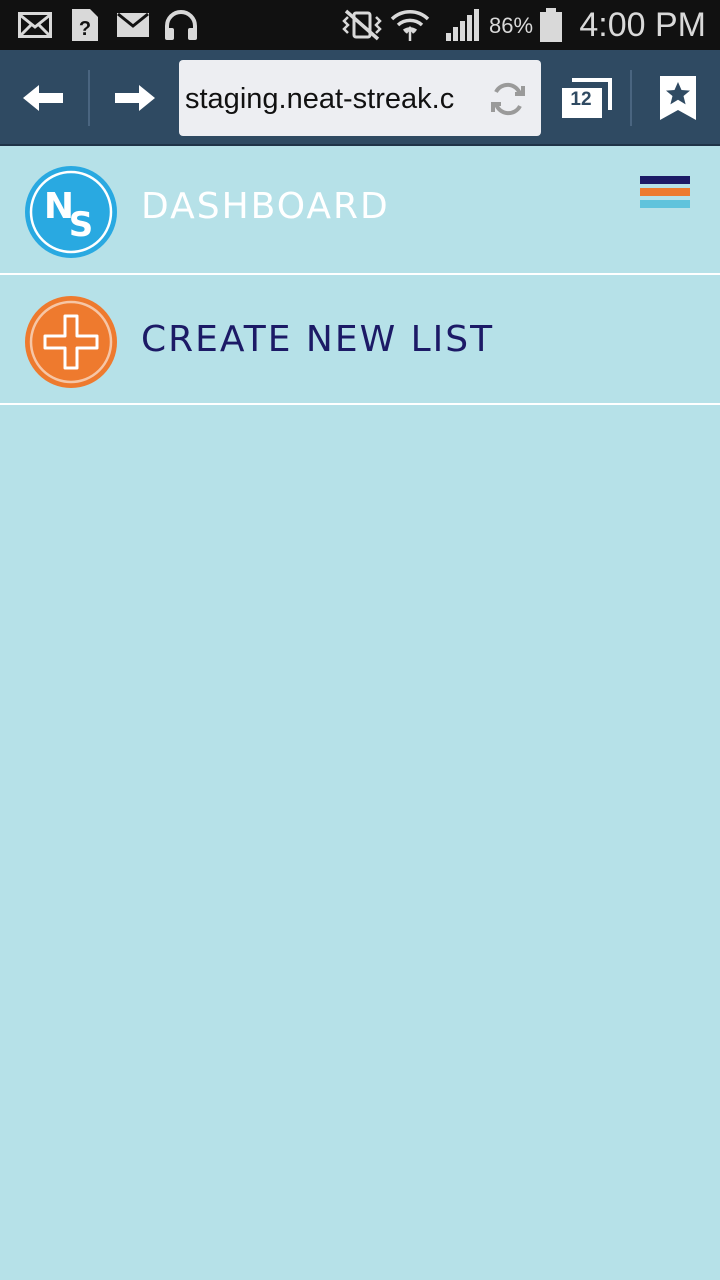 The width and height of the screenshot is (720, 1280). I want to click on reload-icon, so click(508, 99).